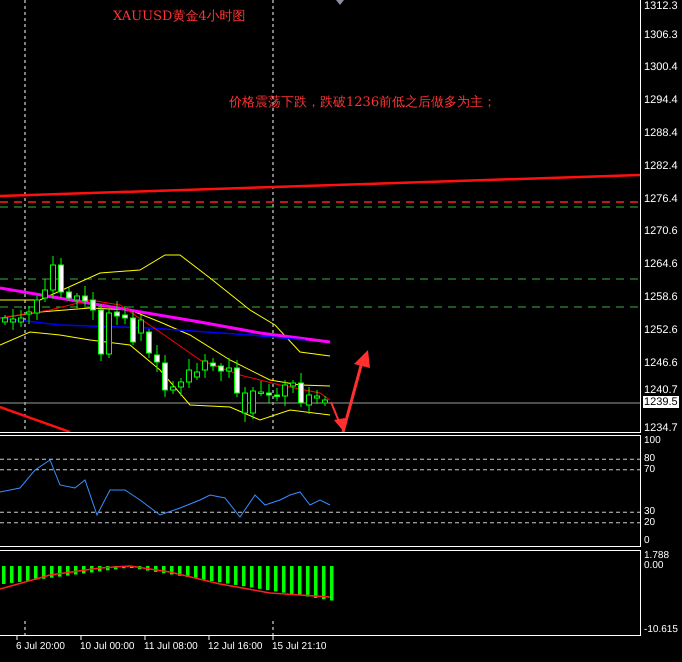 Image resolution: width=682 pixels, height=662 pixels. I want to click on trend-line, so click(35, 419).